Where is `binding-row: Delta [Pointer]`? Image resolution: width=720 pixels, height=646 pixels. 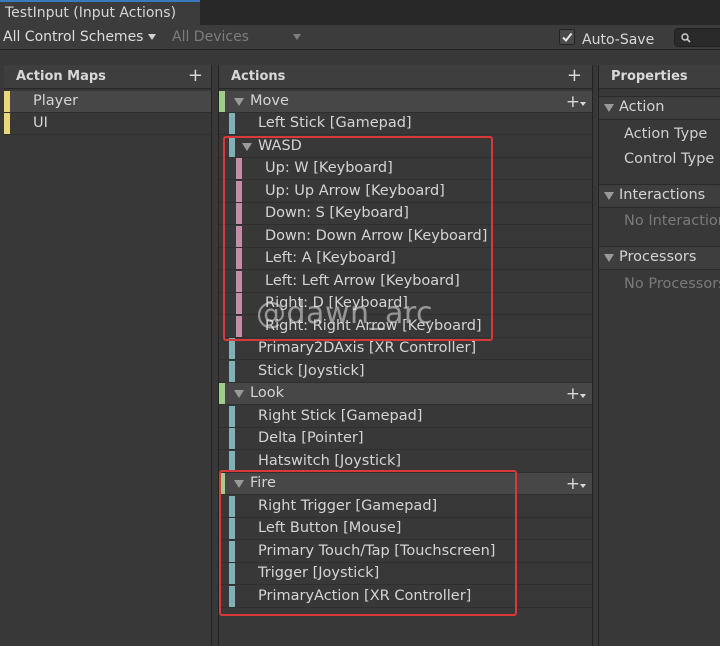
binding-row: Delta [Pointer] is located at coordinates (405, 439).